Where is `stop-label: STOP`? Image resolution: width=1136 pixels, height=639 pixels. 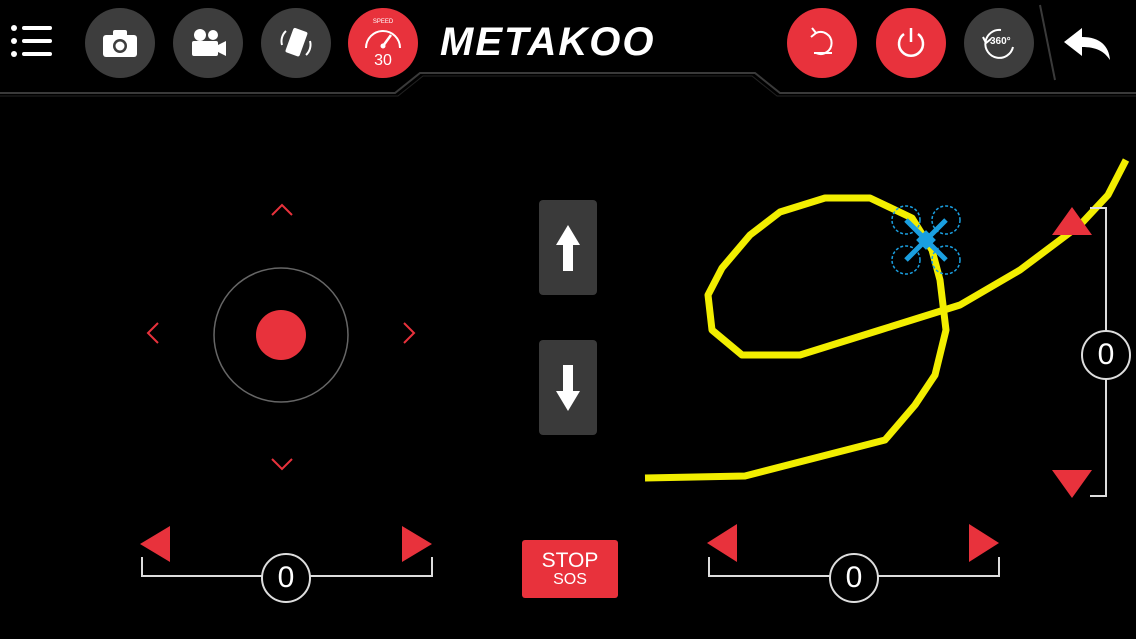
stop-label: STOP is located at coordinates (570, 560).